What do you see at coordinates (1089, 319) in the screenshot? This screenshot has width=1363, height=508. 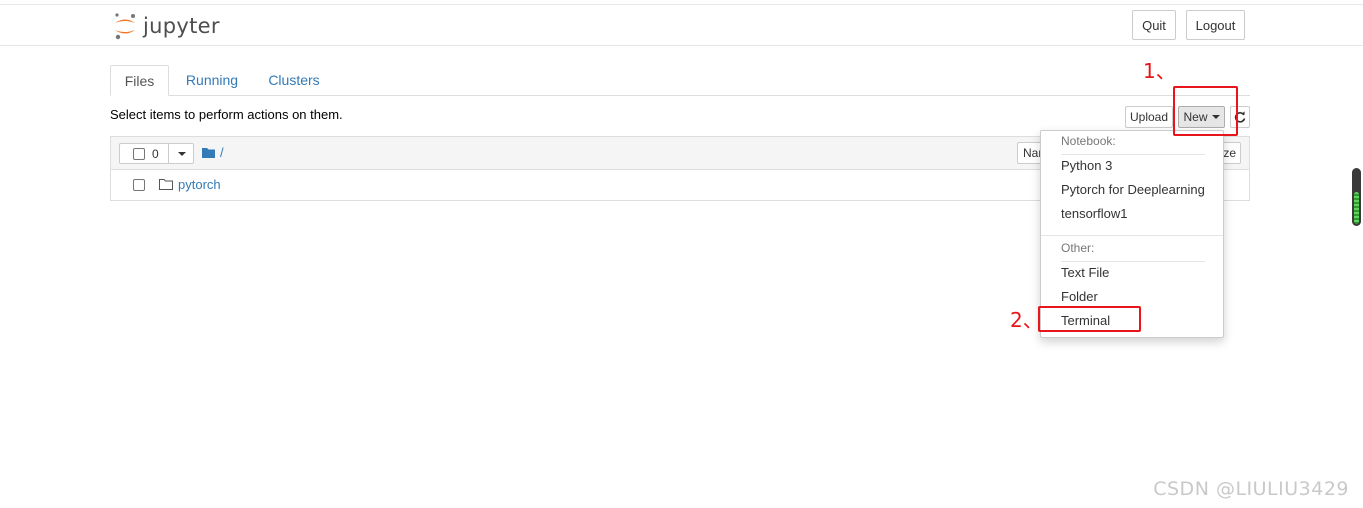 I see `annotation-box-terminal` at bounding box center [1089, 319].